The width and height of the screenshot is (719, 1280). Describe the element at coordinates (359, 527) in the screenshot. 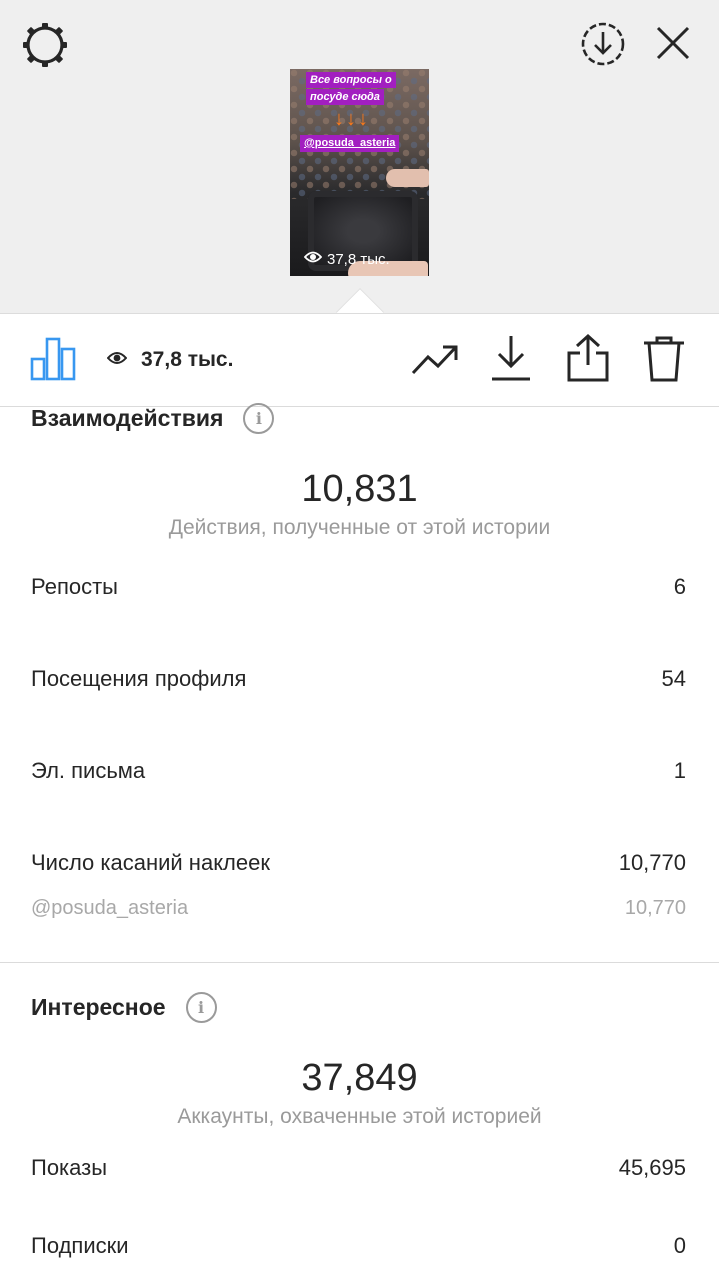

I see `interactions-total-caption: Действия, полученные от этой истории` at that location.